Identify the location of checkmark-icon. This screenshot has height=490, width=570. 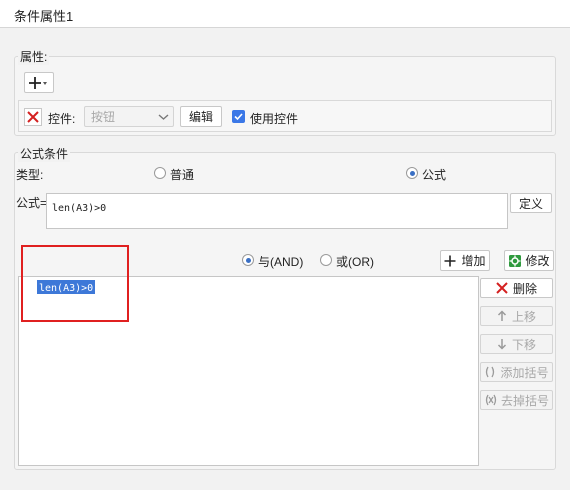
(238, 117).